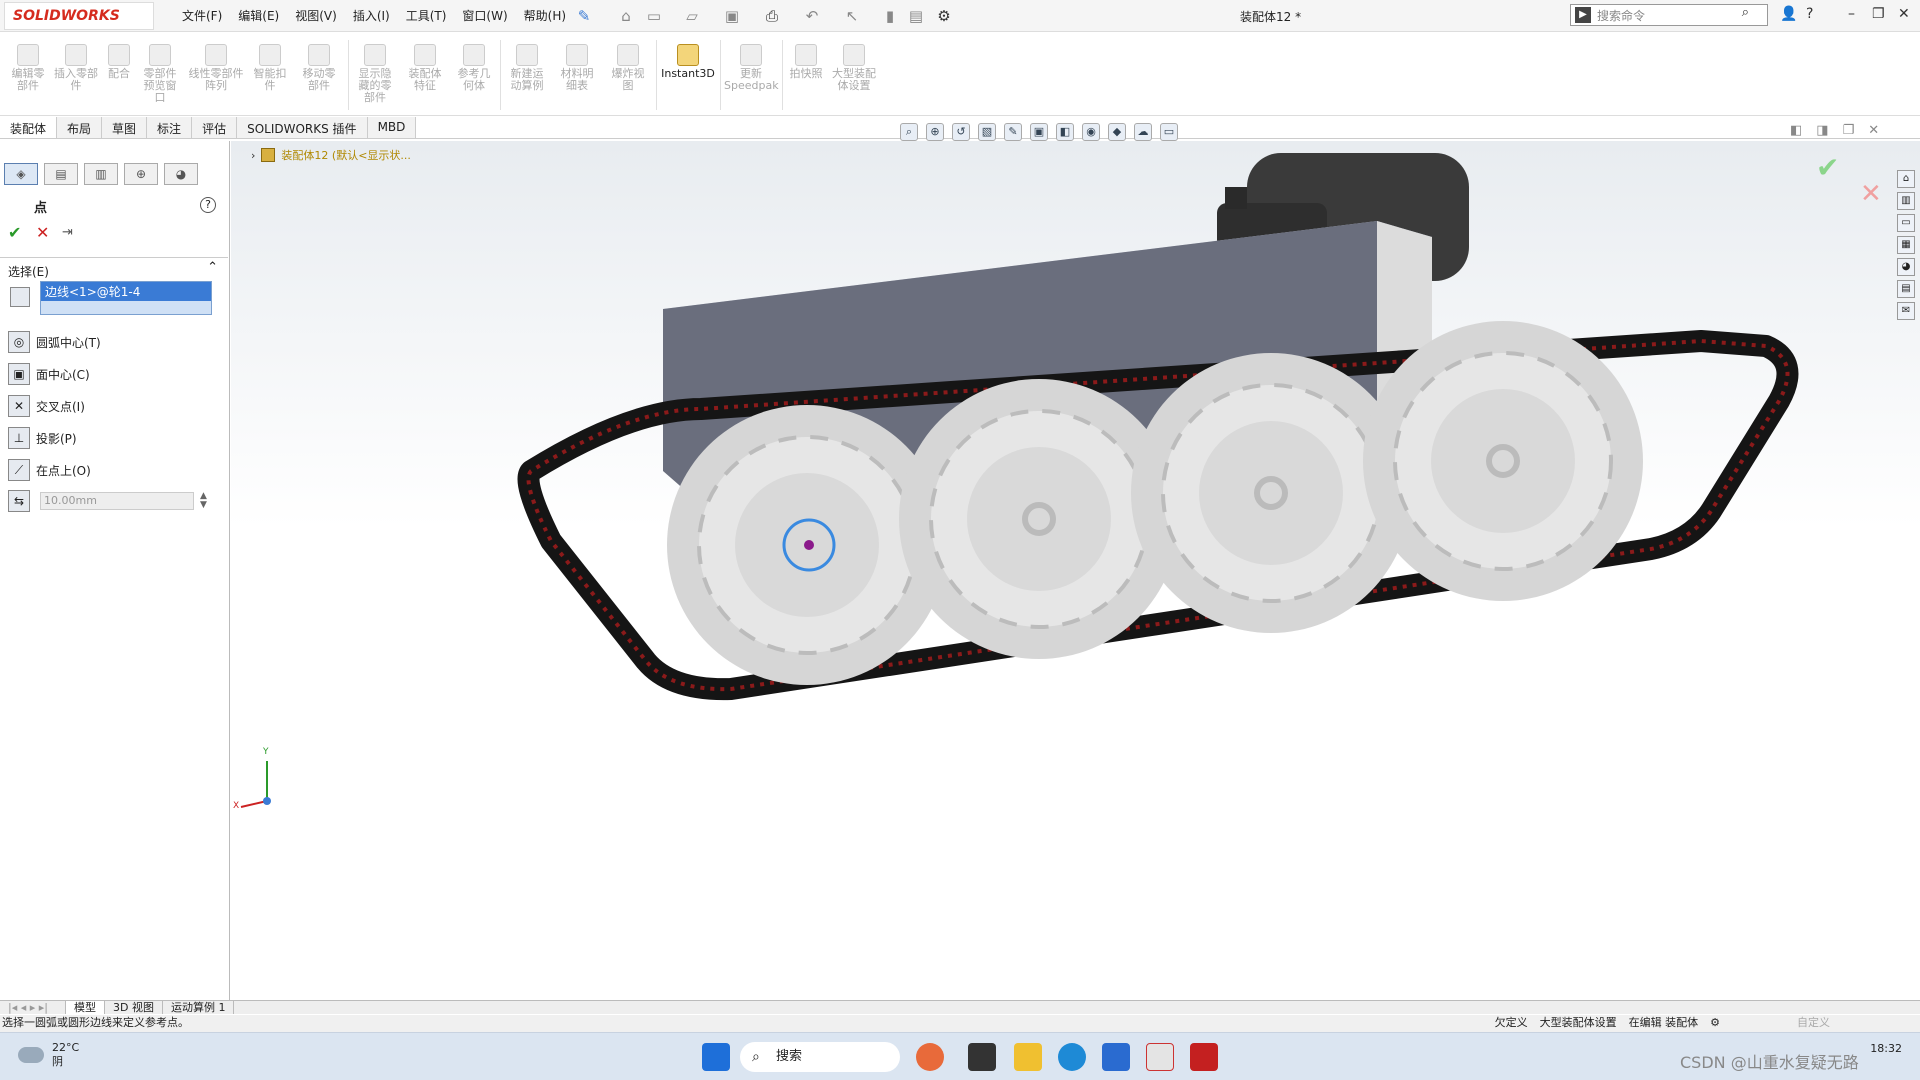 This screenshot has height=1080, width=1920. What do you see at coordinates (1143, 132) in the screenshot?
I see `apply-scene-icon: ☁` at bounding box center [1143, 132].